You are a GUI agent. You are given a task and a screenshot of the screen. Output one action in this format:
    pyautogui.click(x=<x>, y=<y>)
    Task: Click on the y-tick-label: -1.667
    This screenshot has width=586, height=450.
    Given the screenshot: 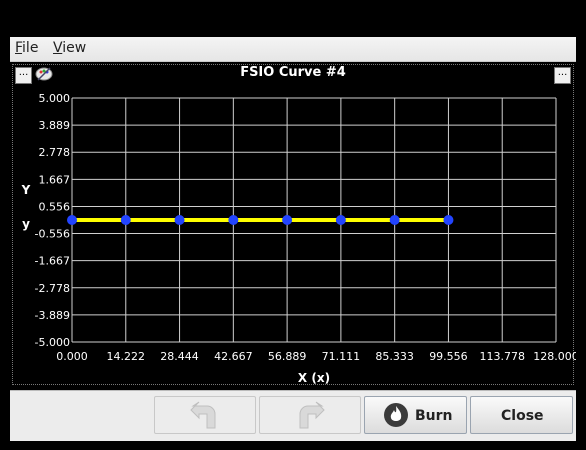 What is the action you would take?
    pyautogui.click(x=52, y=261)
    